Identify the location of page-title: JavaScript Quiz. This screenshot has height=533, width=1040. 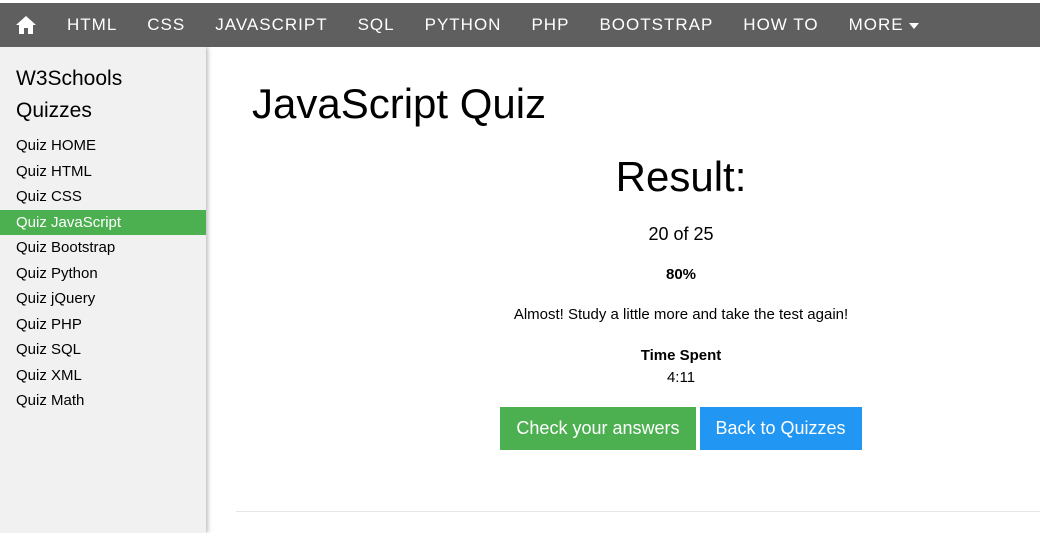
(399, 103).